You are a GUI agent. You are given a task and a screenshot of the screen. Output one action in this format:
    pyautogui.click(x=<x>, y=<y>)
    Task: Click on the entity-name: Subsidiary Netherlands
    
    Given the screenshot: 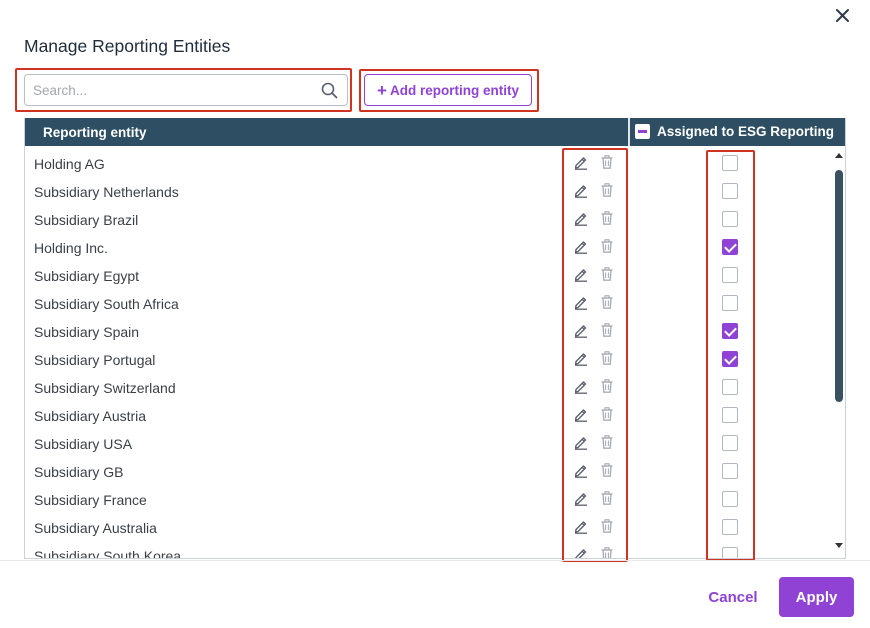 What is the action you would take?
    pyautogui.click(x=106, y=192)
    